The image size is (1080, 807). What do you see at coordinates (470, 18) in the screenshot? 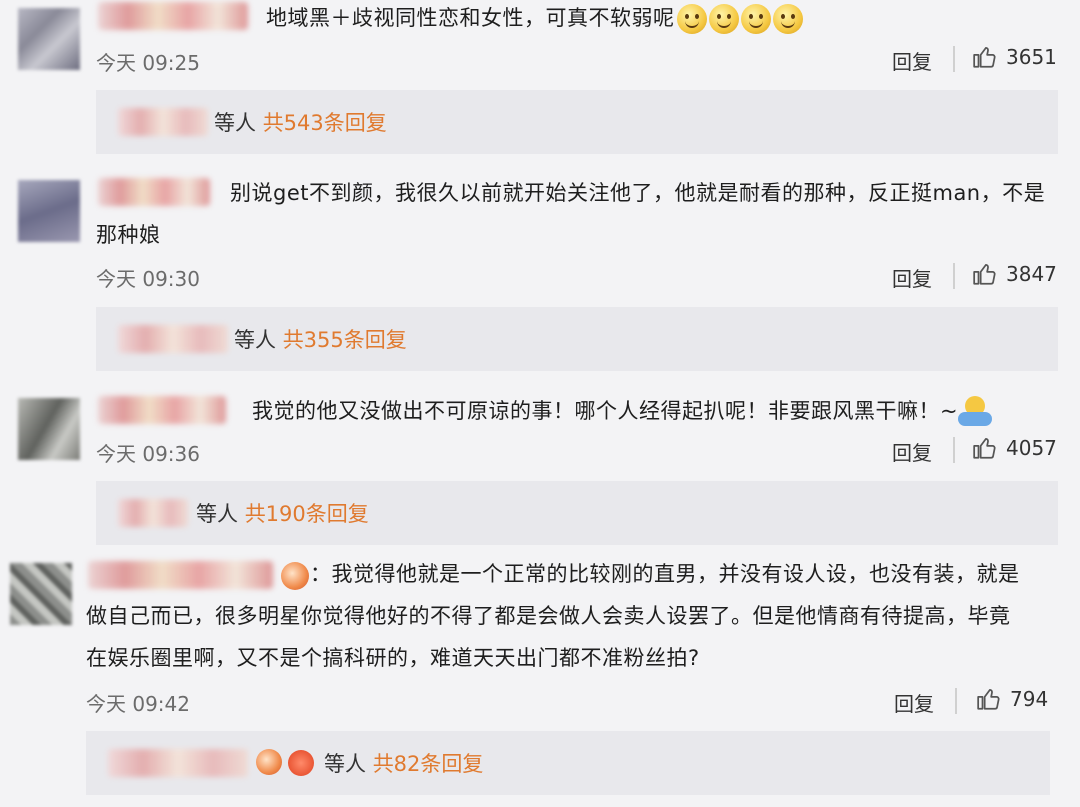
I see `comment-text-line: 地域黑＋歧视同性恋和女性，可真不软弱呢` at bounding box center [470, 18].